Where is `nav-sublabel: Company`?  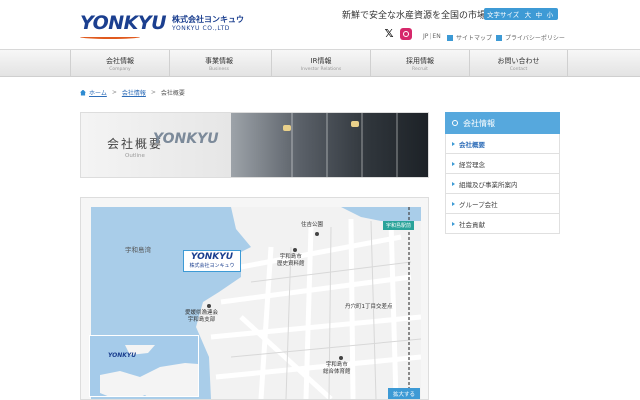
nav-sublabel: Company is located at coordinates (120, 69).